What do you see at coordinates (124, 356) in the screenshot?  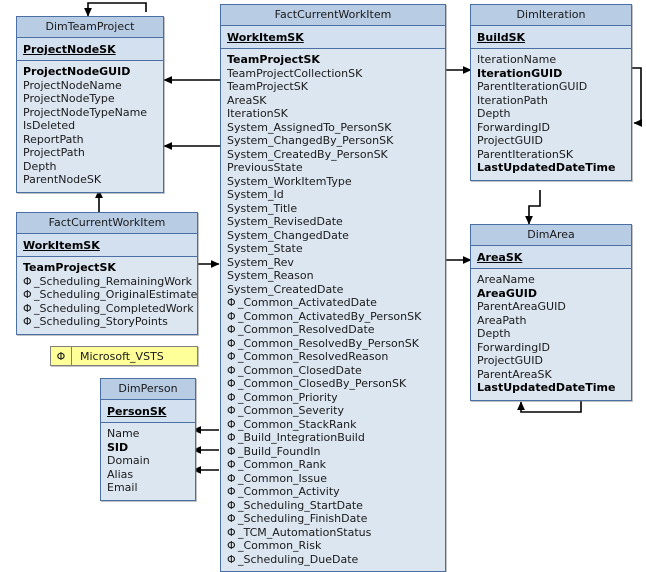 I see `legend-microsoft-vsts: Φ Microsoft_VSTS` at bounding box center [124, 356].